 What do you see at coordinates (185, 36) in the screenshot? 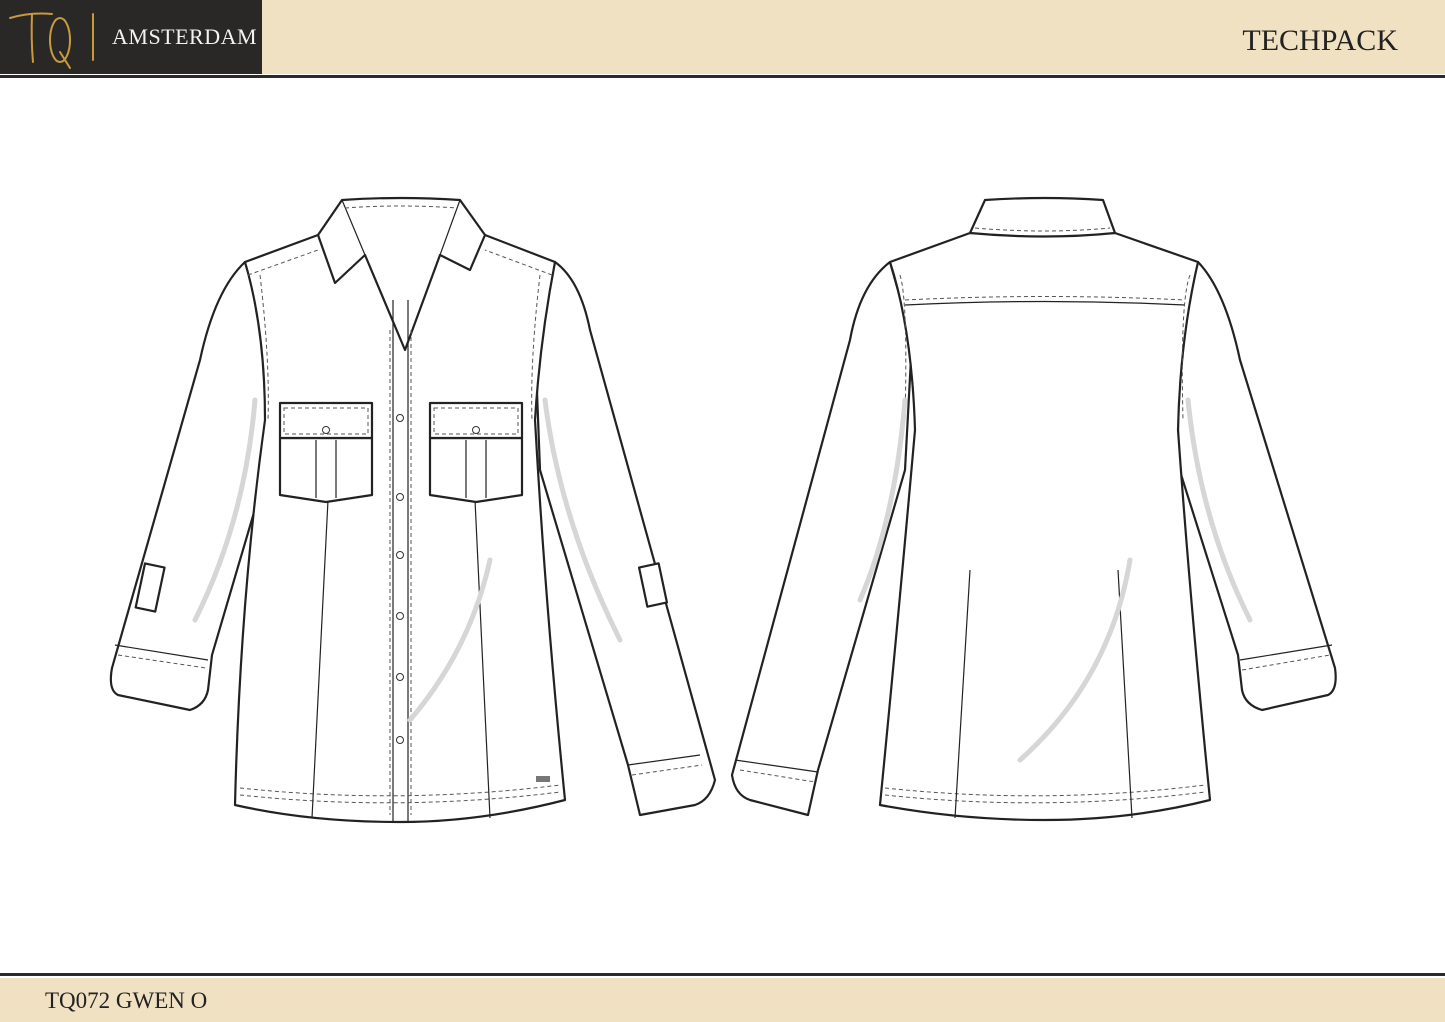
I see `brand-name: AMSTERDAM` at bounding box center [185, 36].